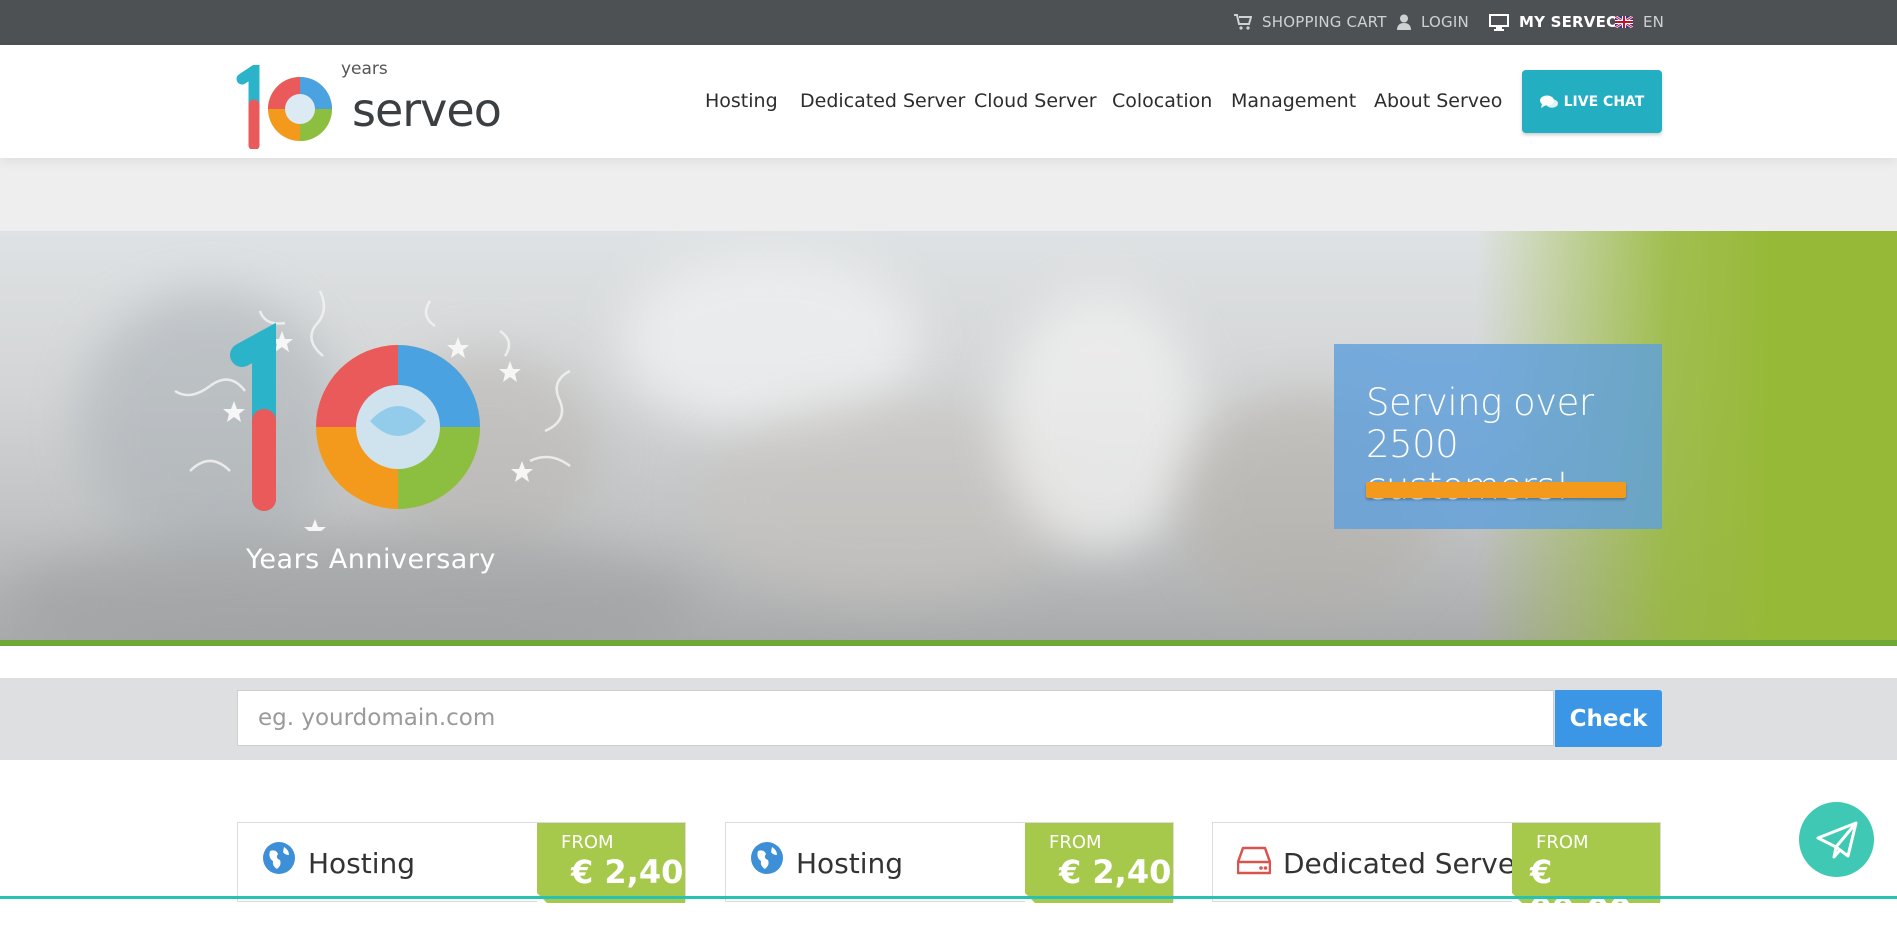  I want to click on check-domain-button: Check, so click(1608, 718).